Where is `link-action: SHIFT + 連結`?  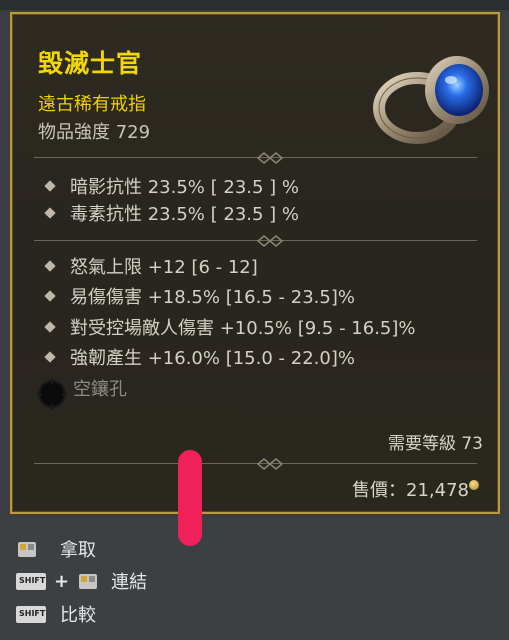
link-action: SHIFT + 連結 is located at coordinates (81, 581).